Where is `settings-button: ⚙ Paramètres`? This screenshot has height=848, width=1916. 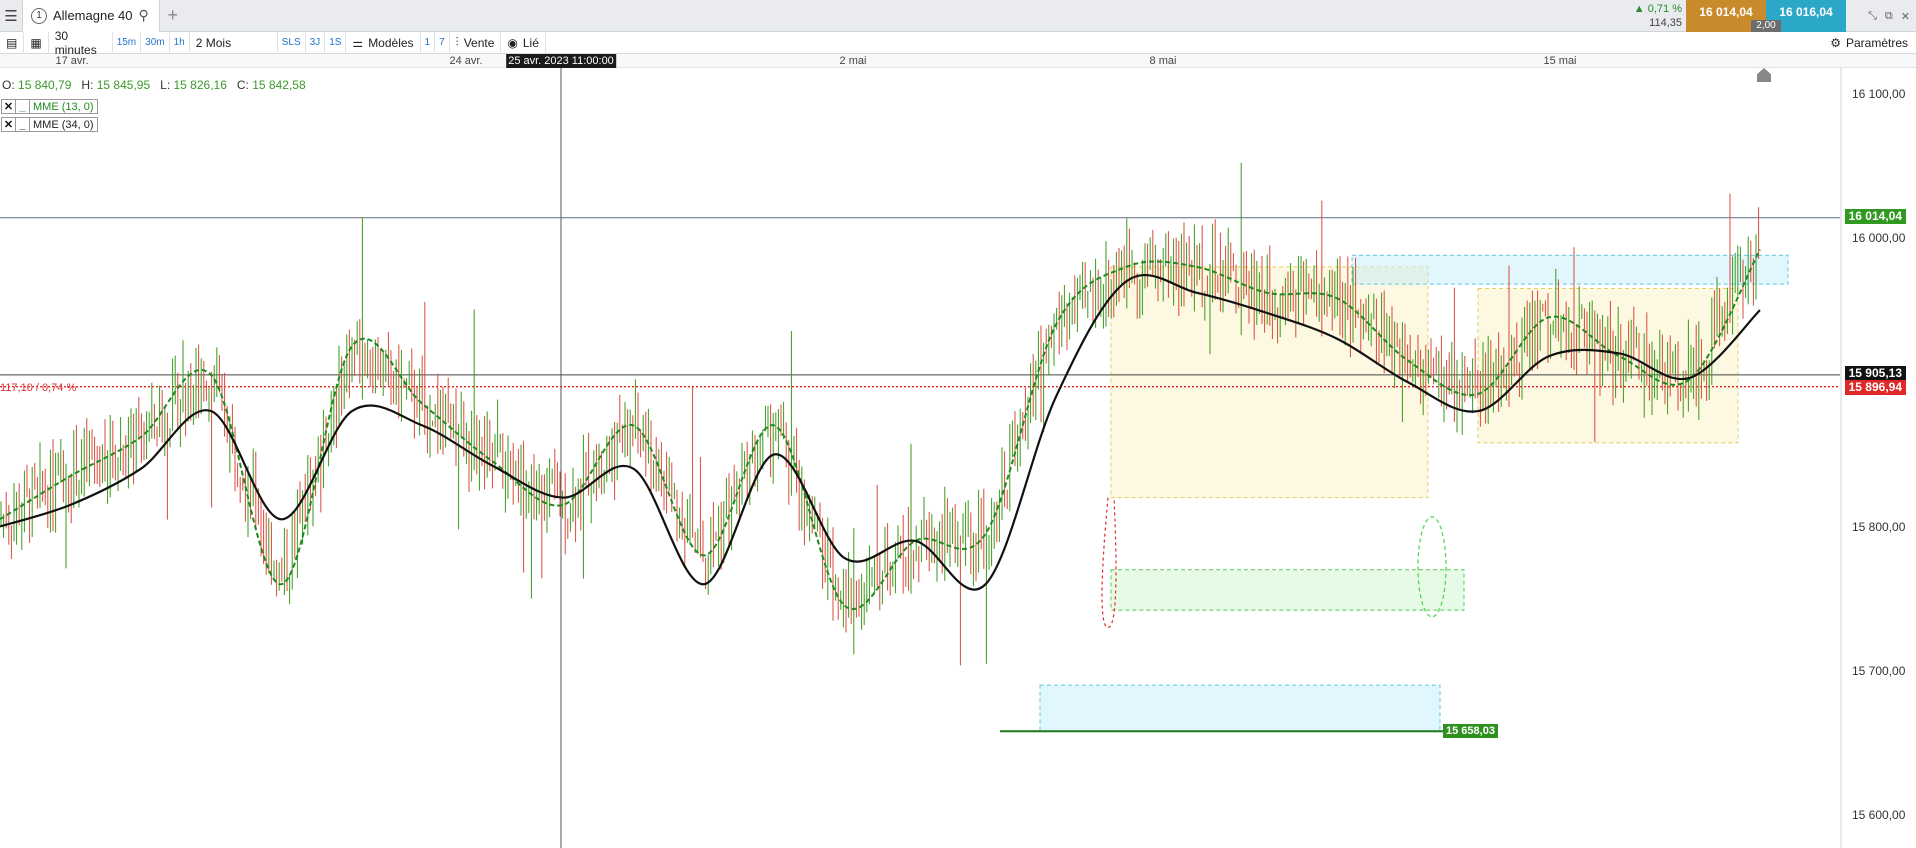 settings-button: ⚙ Paramètres is located at coordinates (1869, 43).